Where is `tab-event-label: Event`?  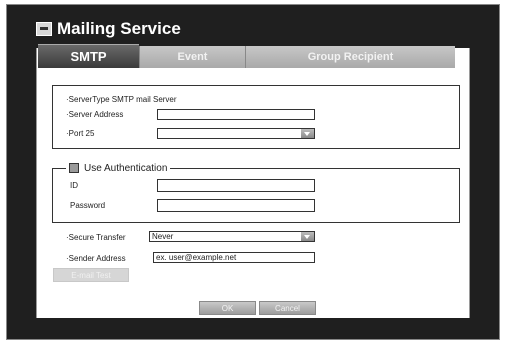 tab-event-label: Event is located at coordinates (192, 57).